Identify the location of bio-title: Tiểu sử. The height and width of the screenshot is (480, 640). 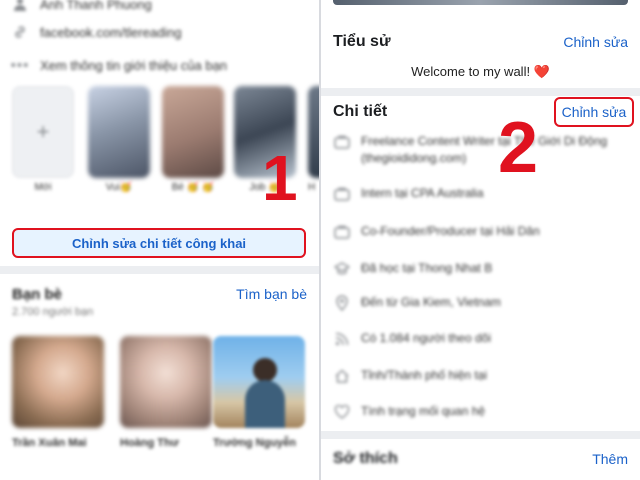
(362, 41).